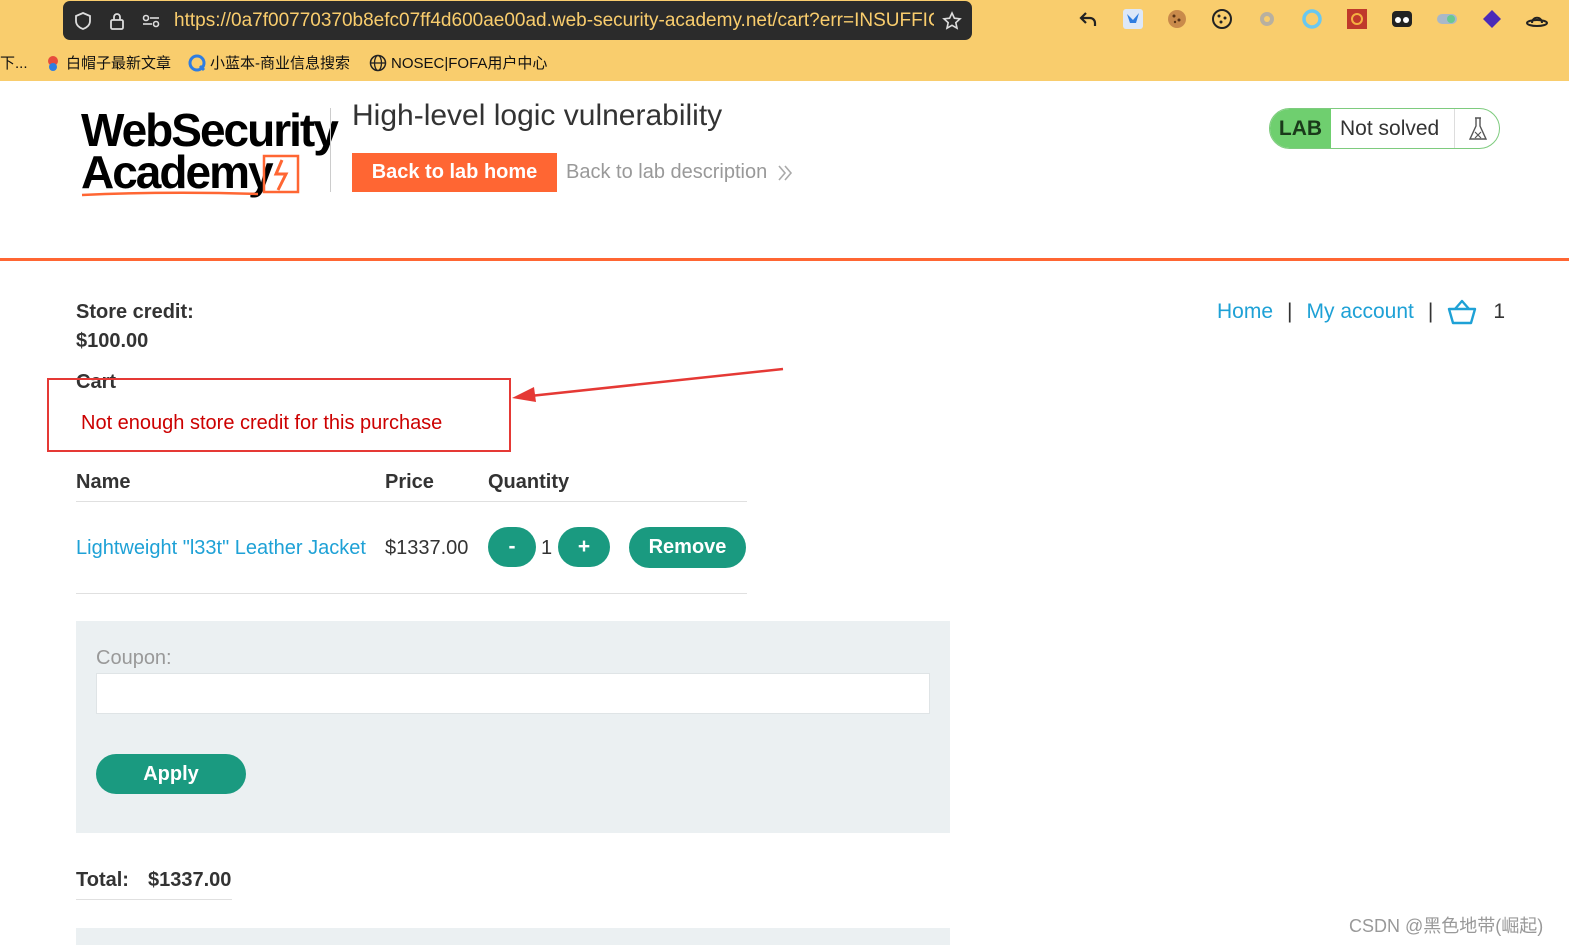 The width and height of the screenshot is (1569, 945). I want to click on bookmark-item: NOSEC|FOFA用户中心, so click(458, 62).